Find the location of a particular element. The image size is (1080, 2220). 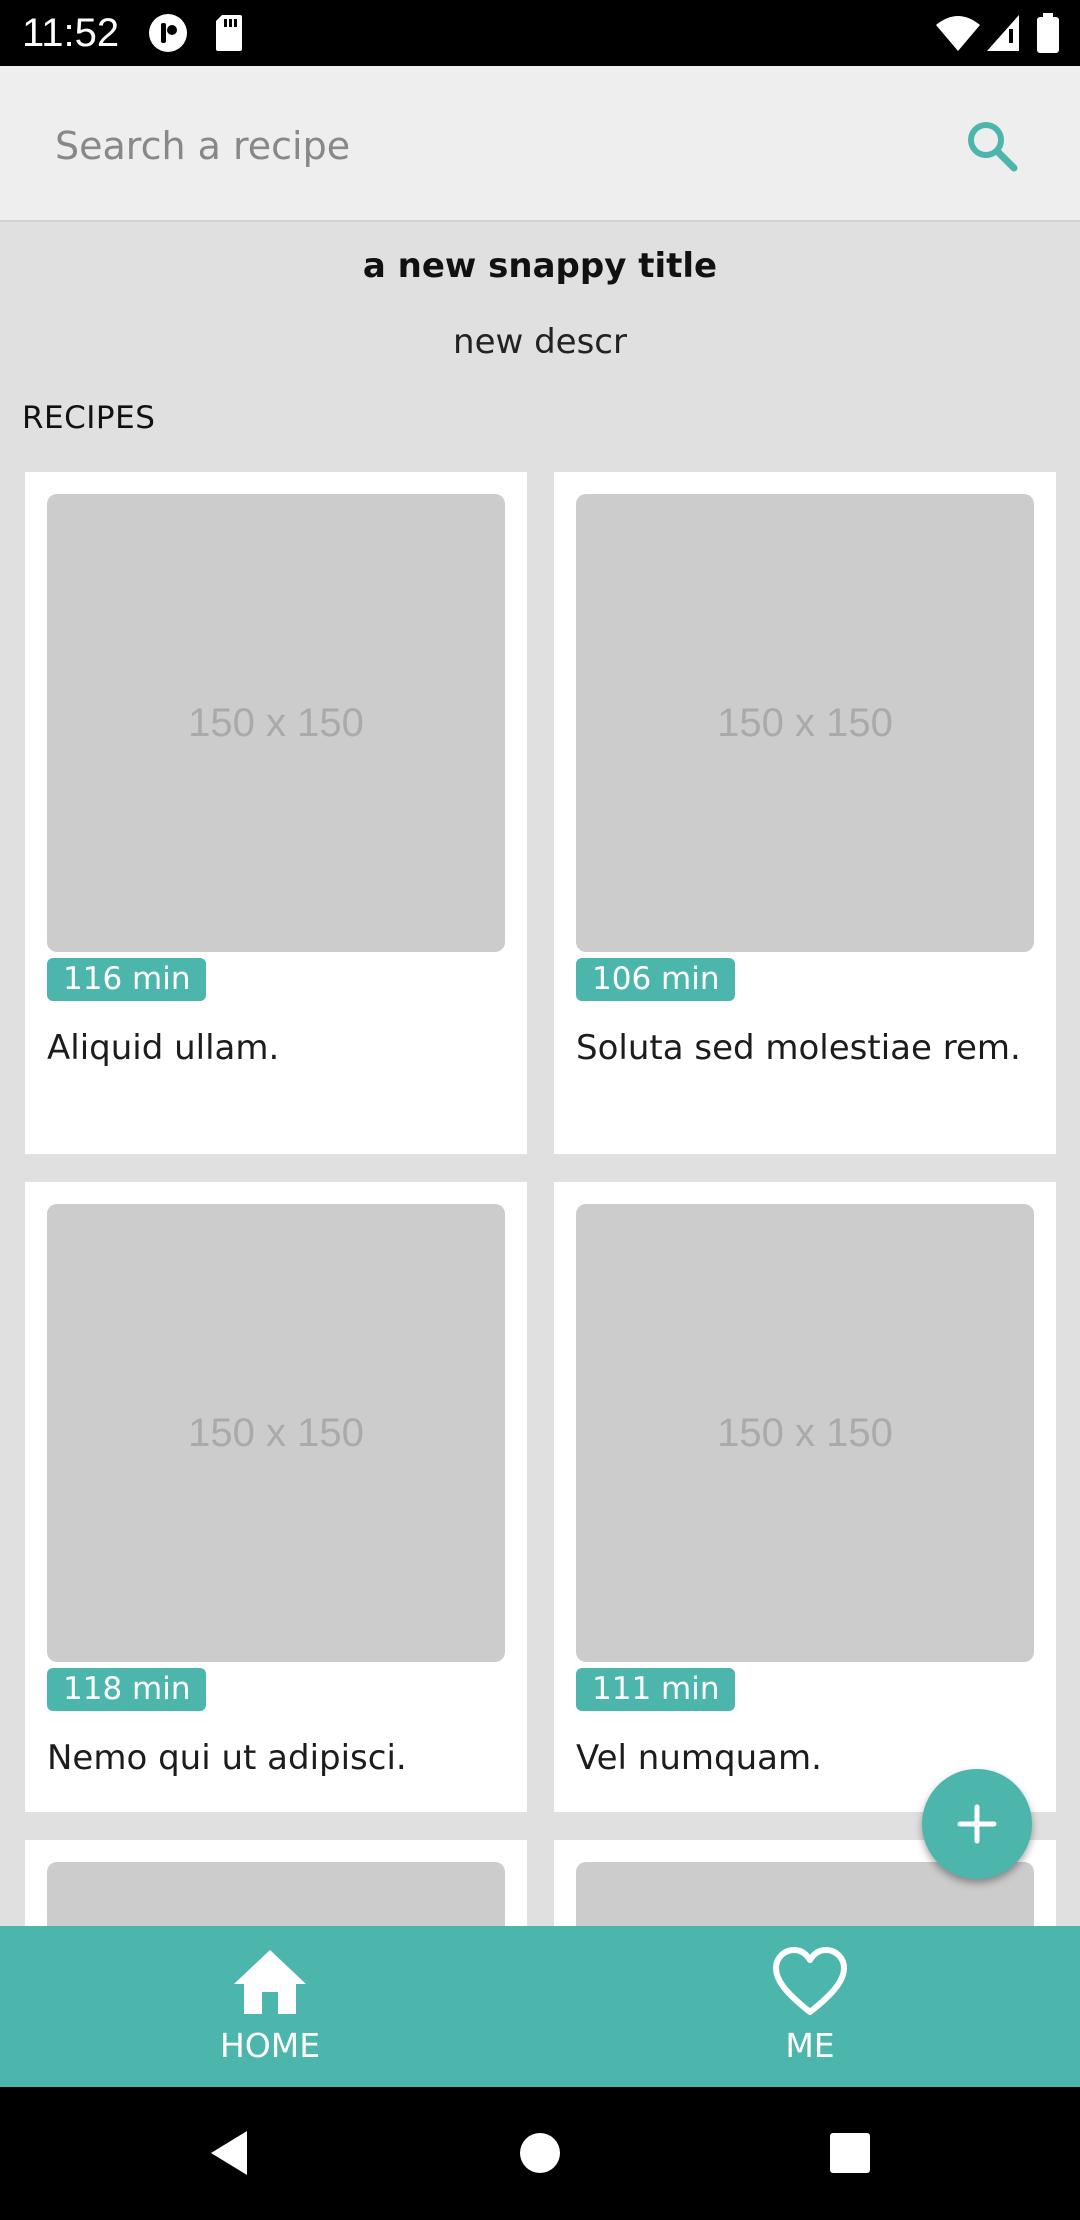

add-recipe-button is located at coordinates (977, 1824).